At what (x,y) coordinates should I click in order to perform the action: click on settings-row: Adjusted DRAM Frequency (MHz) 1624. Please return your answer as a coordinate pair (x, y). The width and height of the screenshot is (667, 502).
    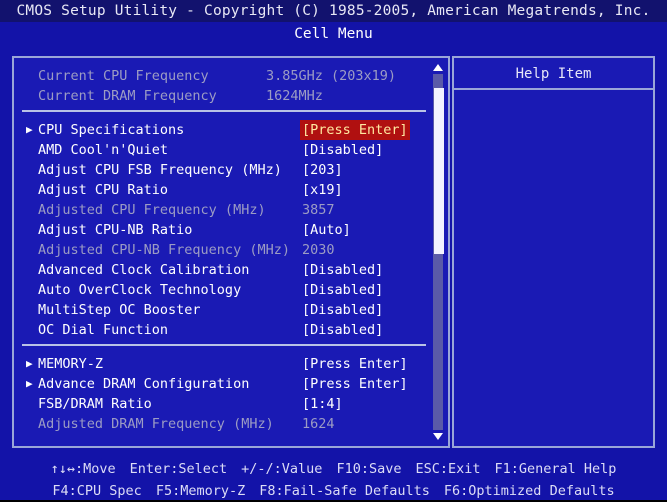
    Looking at the image, I should click on (219, 424).